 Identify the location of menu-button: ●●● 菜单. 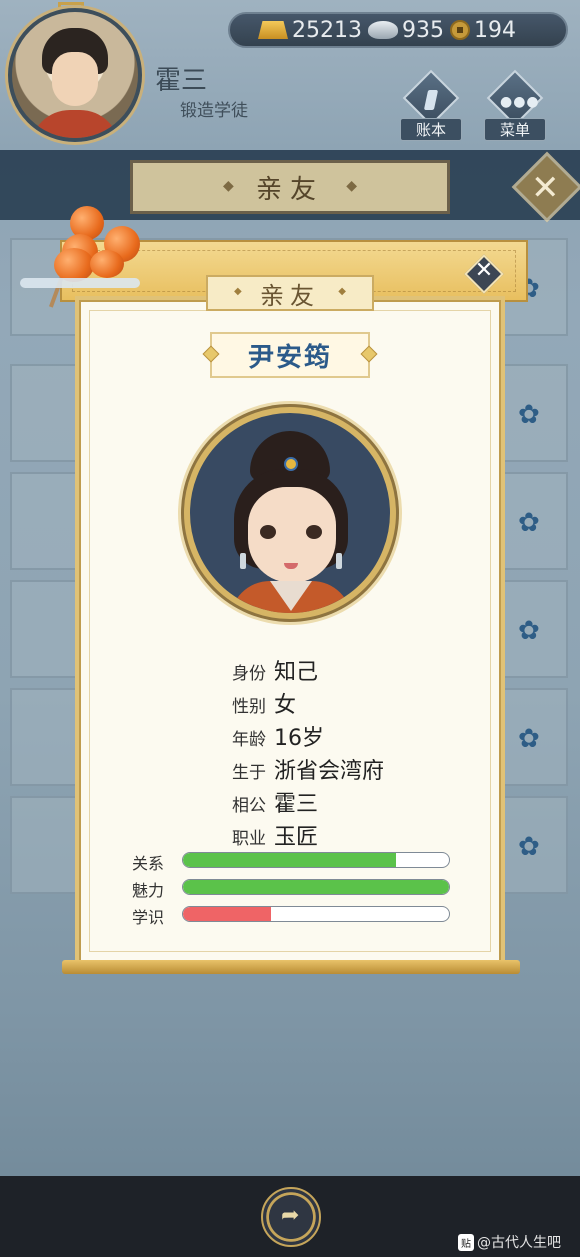
(515, 105).